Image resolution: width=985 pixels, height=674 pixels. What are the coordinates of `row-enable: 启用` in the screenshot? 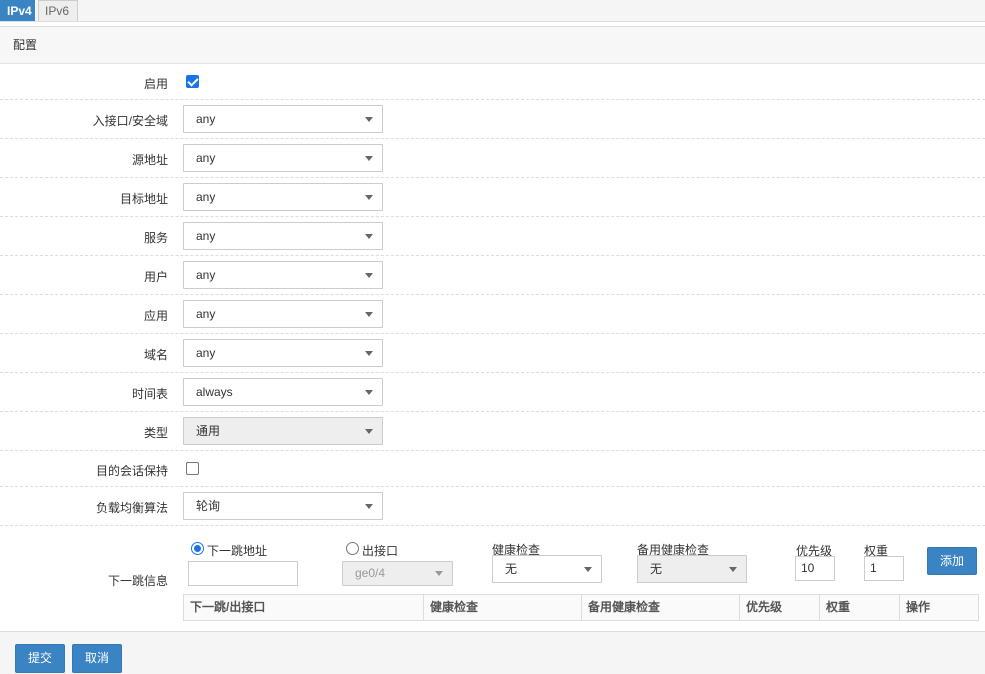 It's located at (492, 82).